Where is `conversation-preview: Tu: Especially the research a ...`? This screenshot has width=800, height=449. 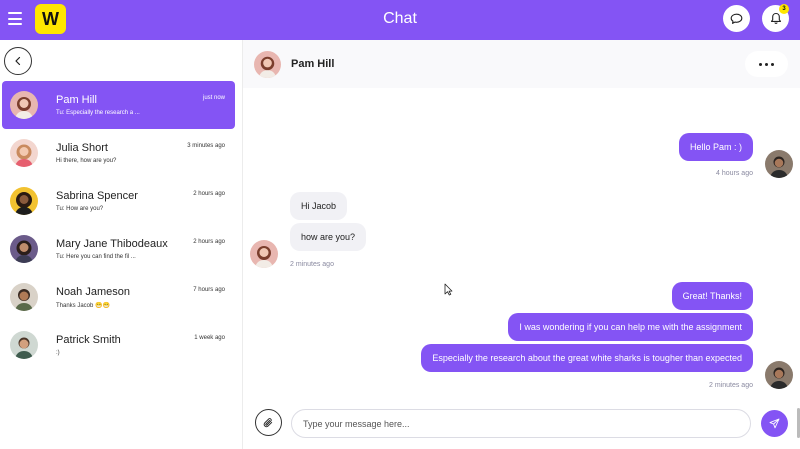
conversation-preview: Tu: Especially the research a ... is located at coordinates (98, 113).